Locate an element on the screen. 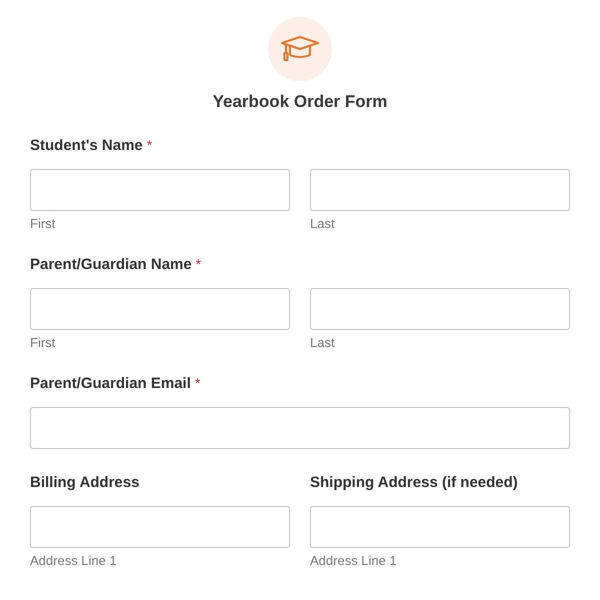 The height and width of the screenshot is (600, 600). field-label: Student's Name is located at coordinates (86, 145).